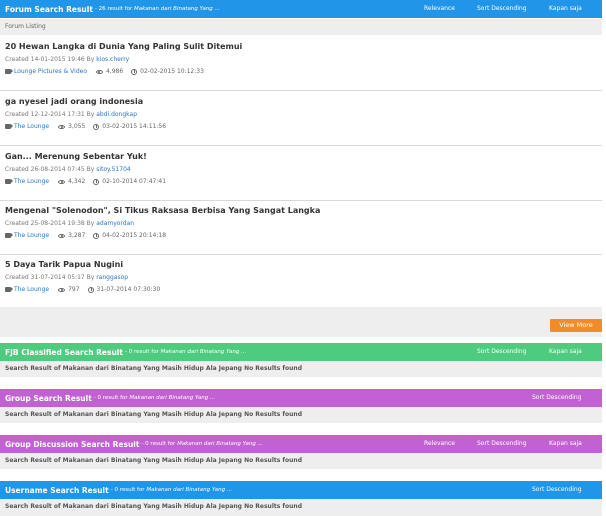 The height and width of the screenshot is (516, 606). I want to click on discussion-section-title: Group Discussion Search Result, so click(72, 444).